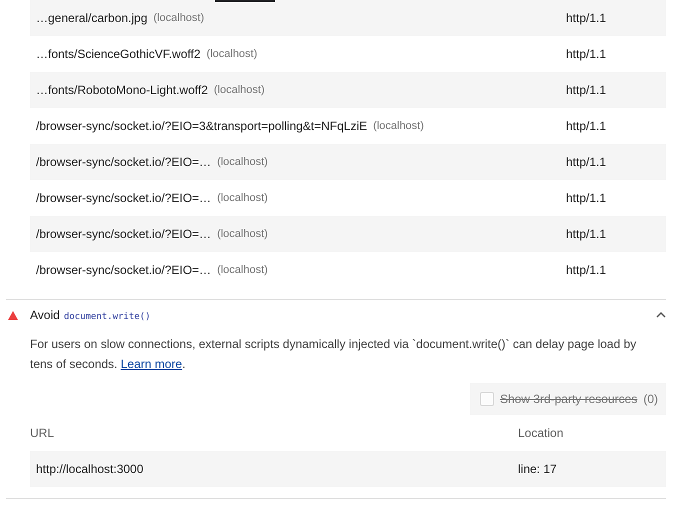  What do you see at coordinates (90, 469) in the screenshot?
I see `url-text: http://localhost:3000` at bounding box center [90, 469].